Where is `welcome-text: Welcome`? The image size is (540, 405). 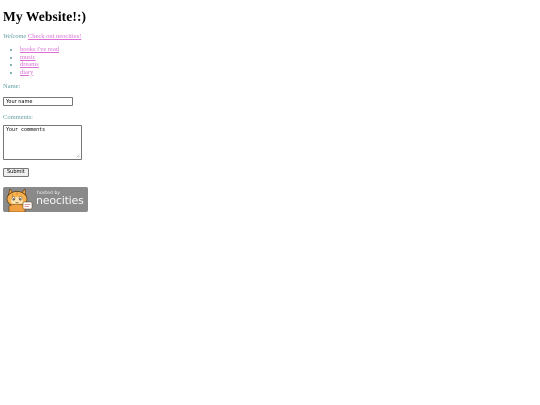
welcome-text: Welcome is located at coordinates (15, 36).